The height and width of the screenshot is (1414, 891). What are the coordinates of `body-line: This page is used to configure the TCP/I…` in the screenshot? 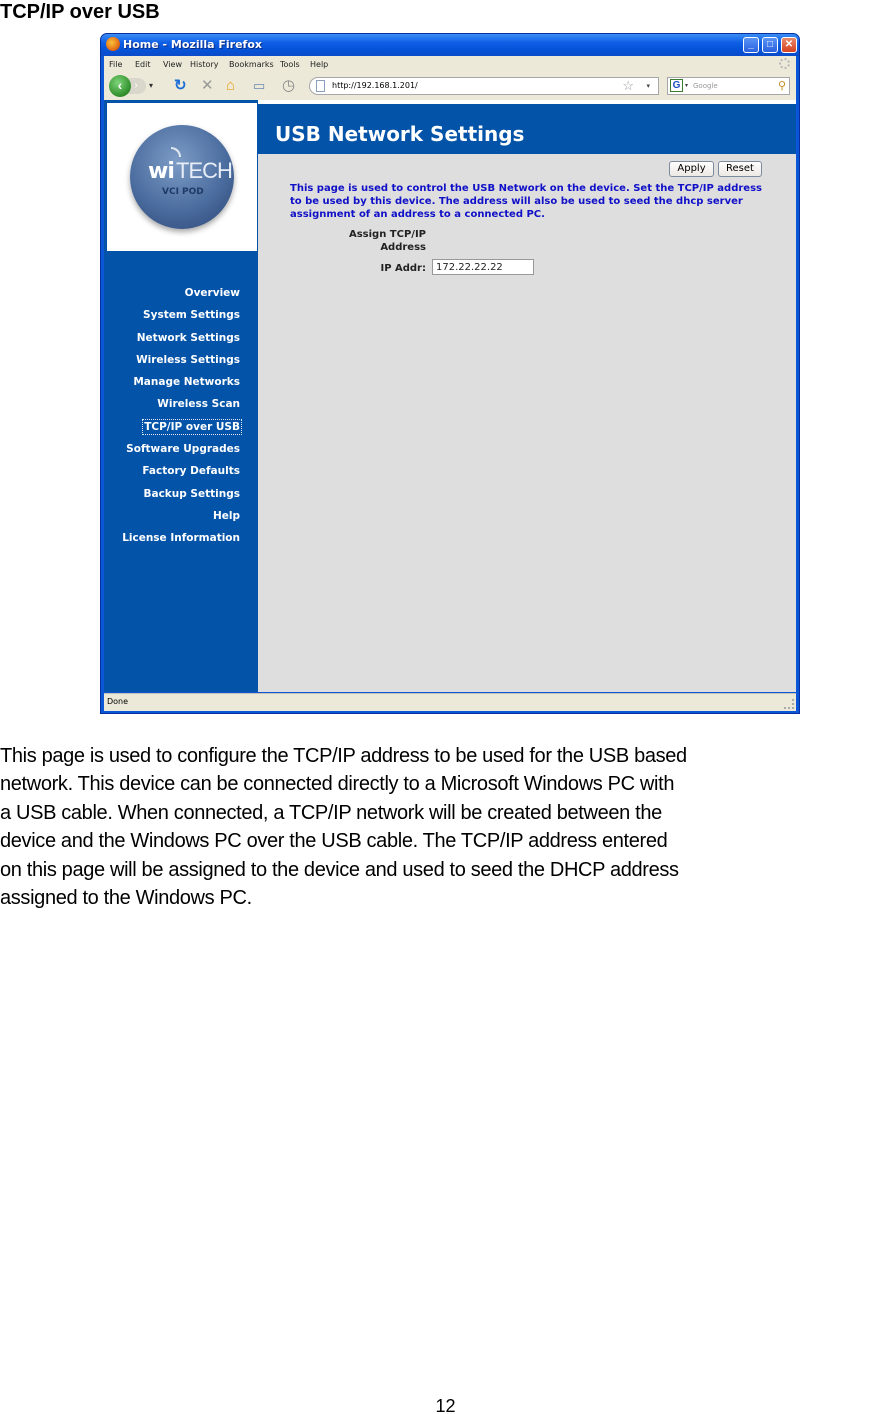 It's located at (343, 756).